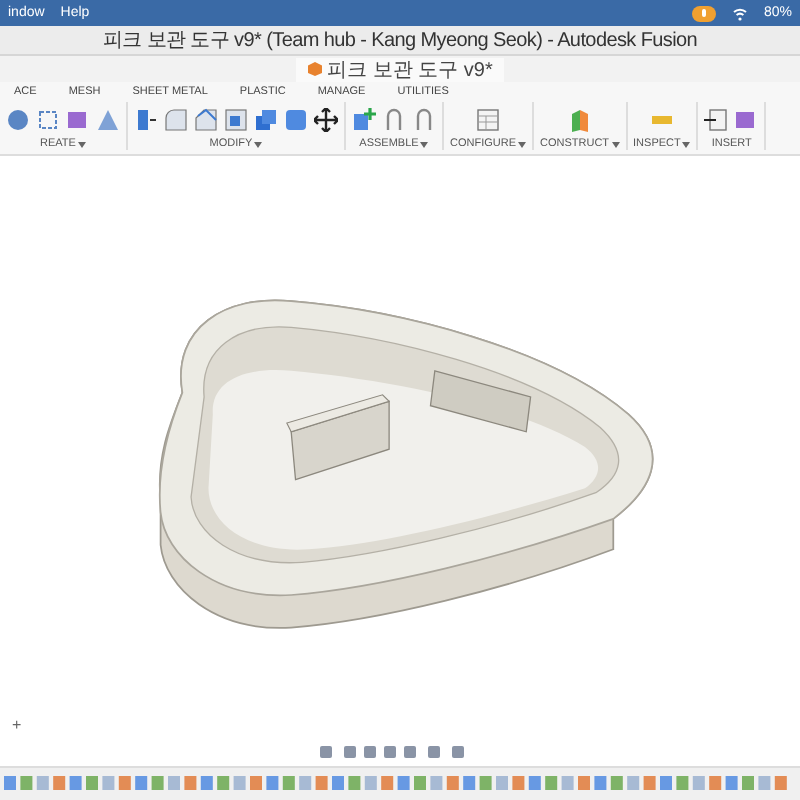  What do you see at coordinates (364, 120) in the screenshot?
I see `new-component-icon` at bounding box center [364, 120].